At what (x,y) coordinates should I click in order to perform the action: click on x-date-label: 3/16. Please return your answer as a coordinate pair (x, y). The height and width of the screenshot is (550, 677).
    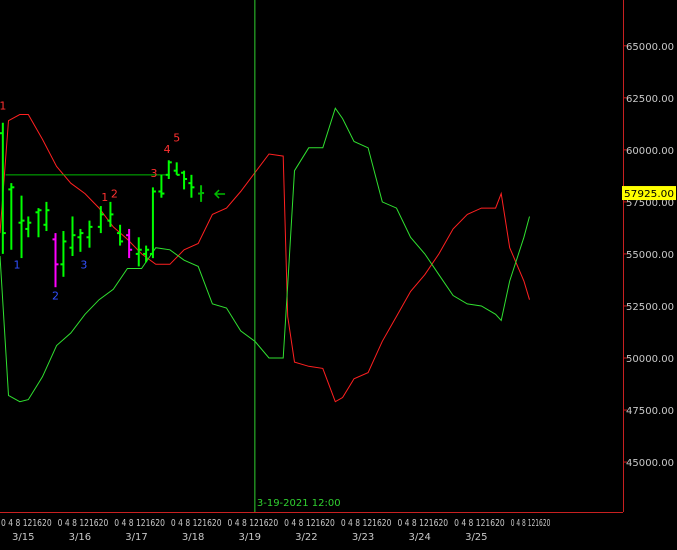
    Looking at the image, I should click on (80, 537).